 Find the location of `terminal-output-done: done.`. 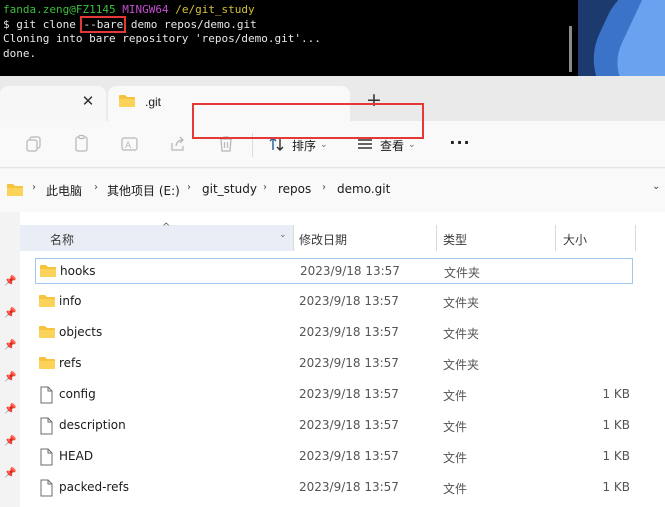

terminal-output-done: done. is located at coordinates (20, 53).